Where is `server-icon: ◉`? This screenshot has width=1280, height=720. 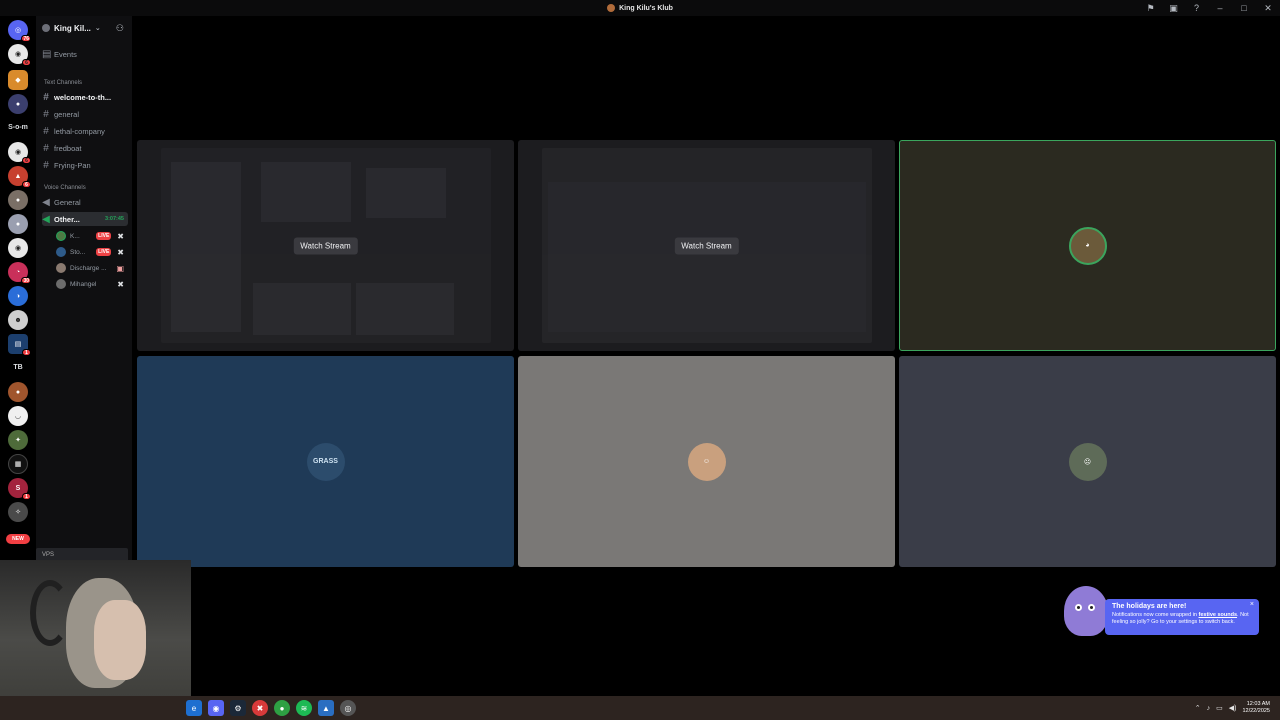 server-icon: ◉ is located at coordinates (18, 248).